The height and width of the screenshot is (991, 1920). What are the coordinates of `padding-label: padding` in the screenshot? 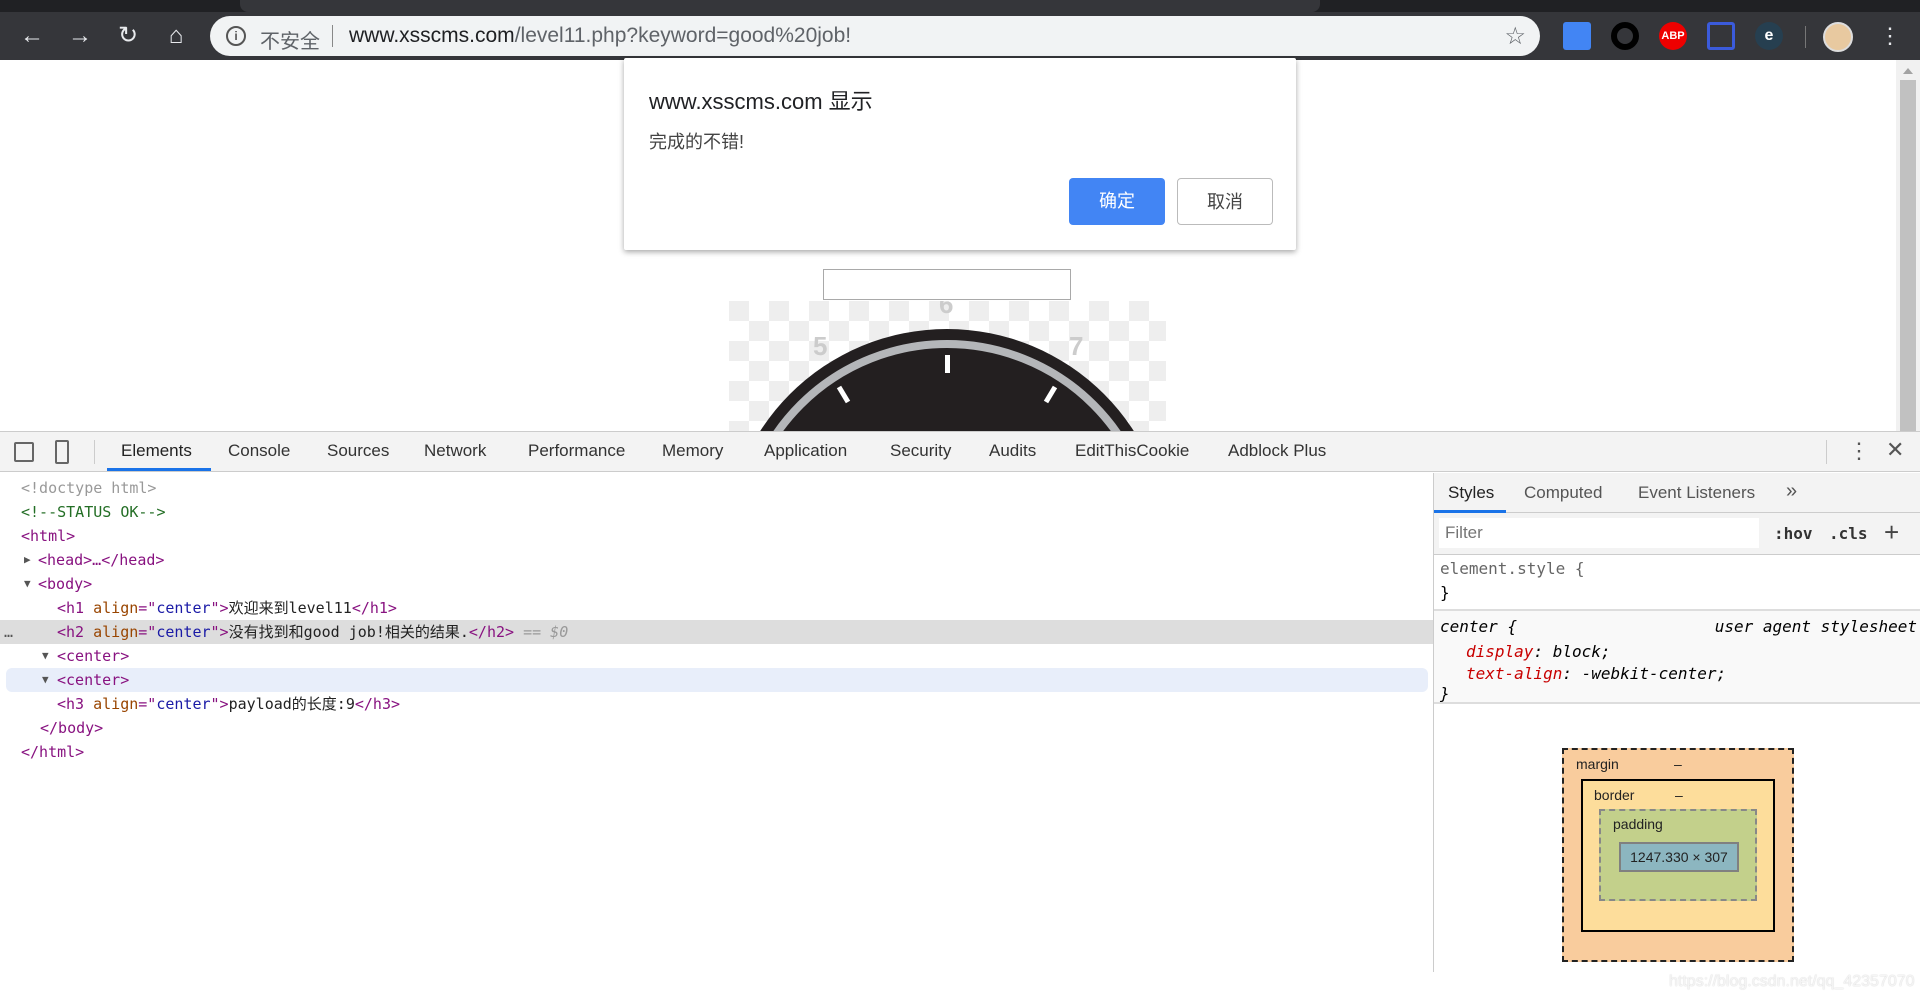 It's located at (1638, 824).